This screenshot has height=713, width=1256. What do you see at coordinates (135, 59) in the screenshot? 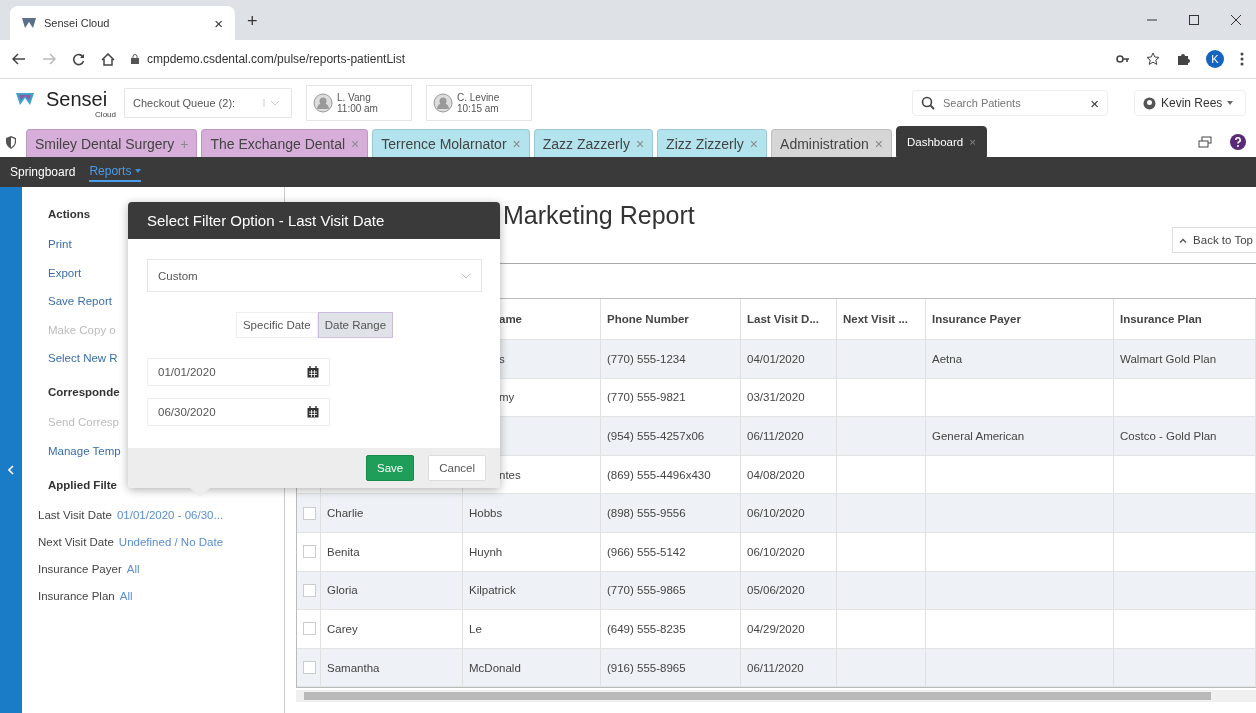
I see `lock-icon` at bounding box center [135, 59].